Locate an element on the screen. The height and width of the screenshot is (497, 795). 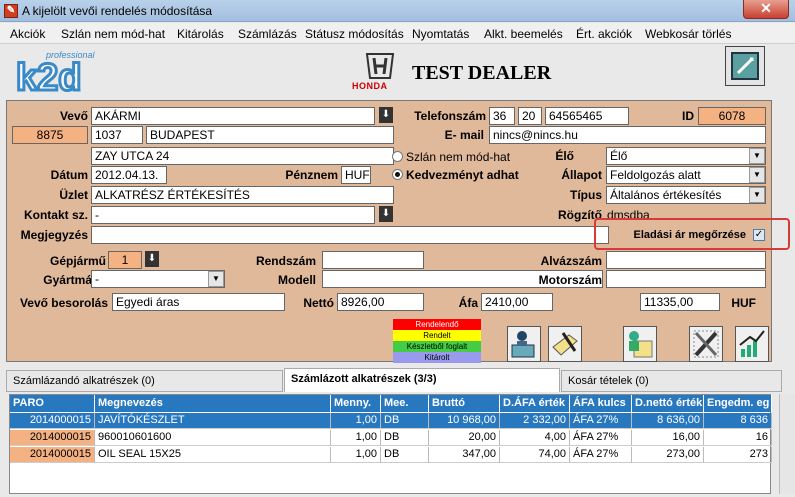
gepjarmu-select-button: ⬇ is located at coordinates (152, 259).